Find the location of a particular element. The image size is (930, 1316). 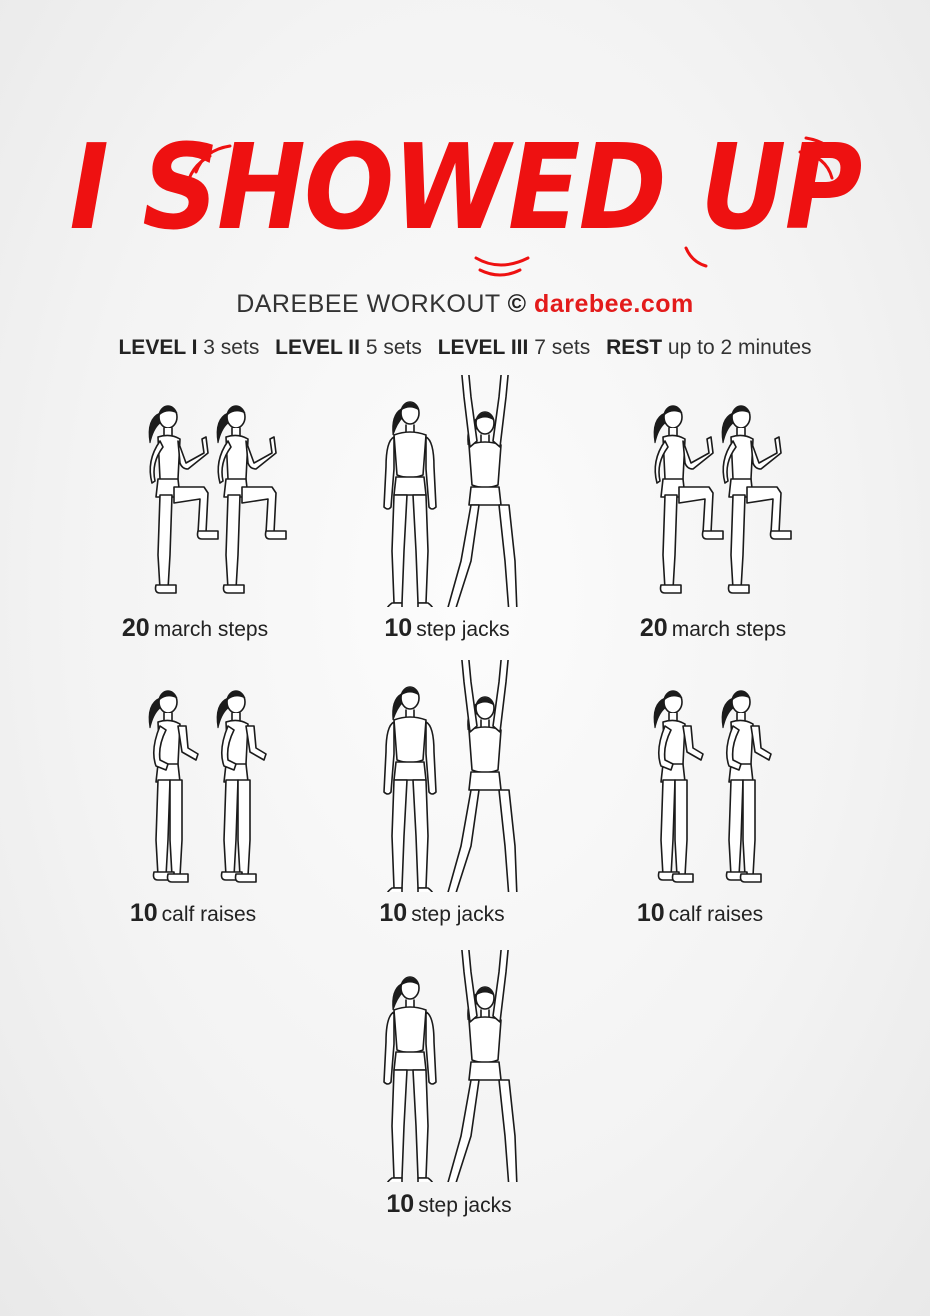

rest-label: REST is located at coordinates (634, 347).